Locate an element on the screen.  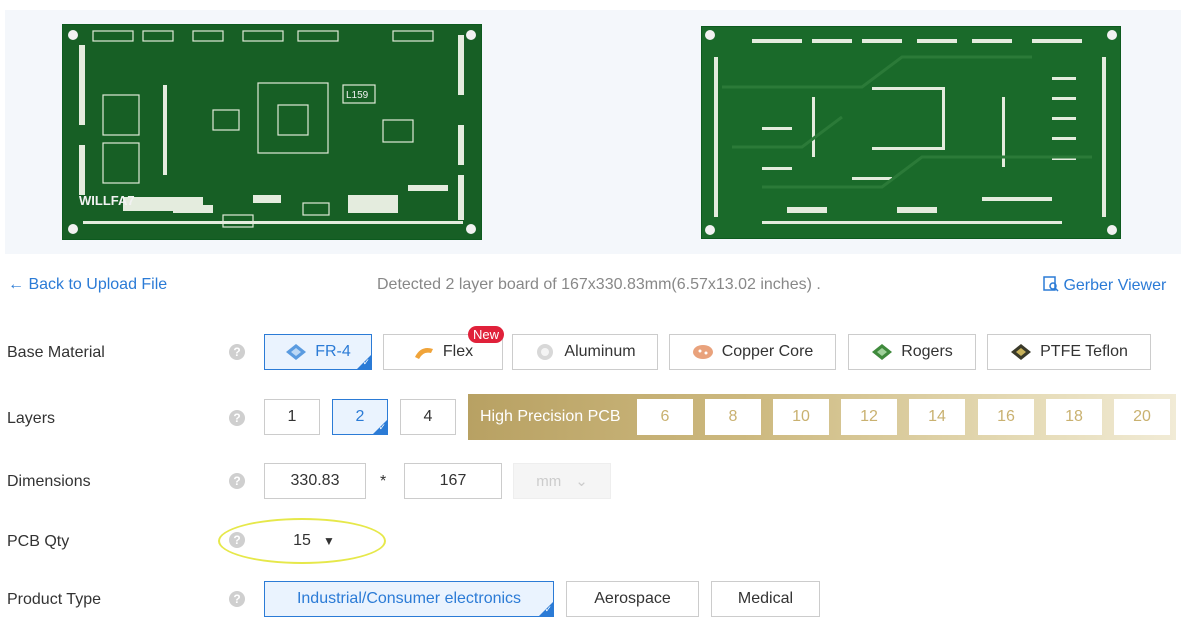
material-option-copper-core: Copper Core is located at coordinates (752, 352).